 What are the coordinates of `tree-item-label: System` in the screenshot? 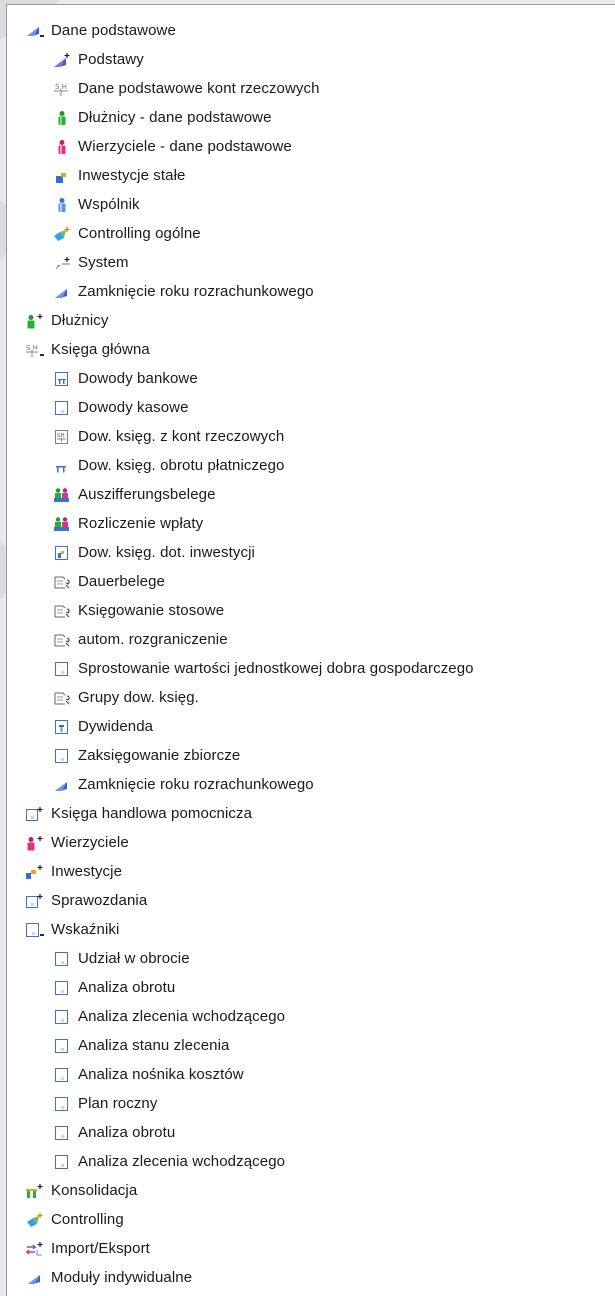 It's located at (103, 262).